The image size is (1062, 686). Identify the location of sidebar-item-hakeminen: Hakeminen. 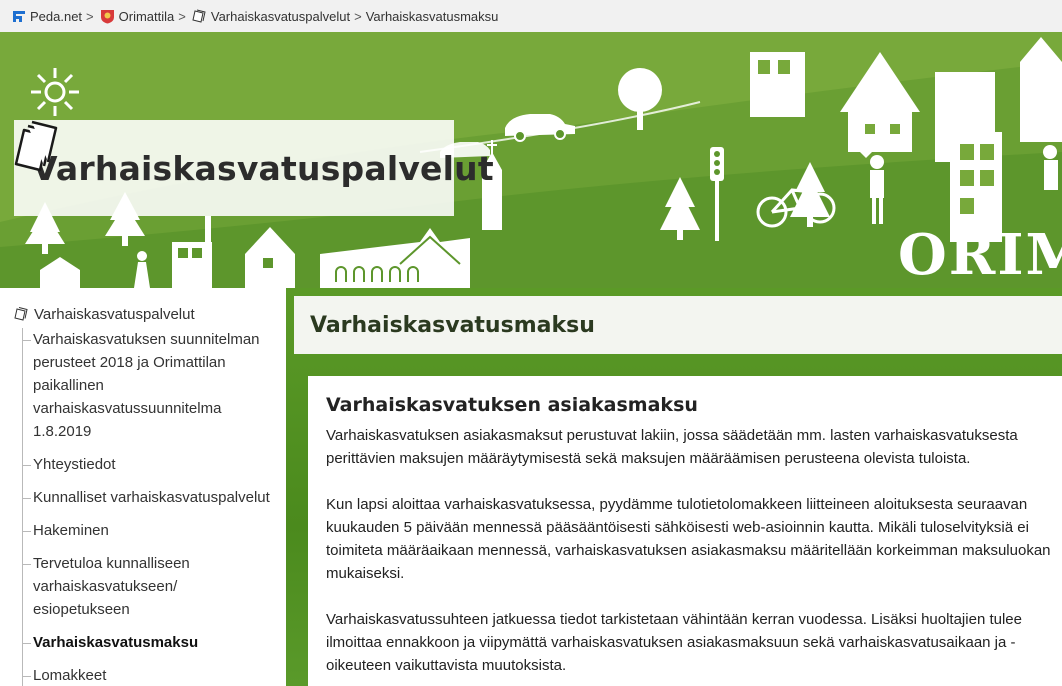
(154, 530).